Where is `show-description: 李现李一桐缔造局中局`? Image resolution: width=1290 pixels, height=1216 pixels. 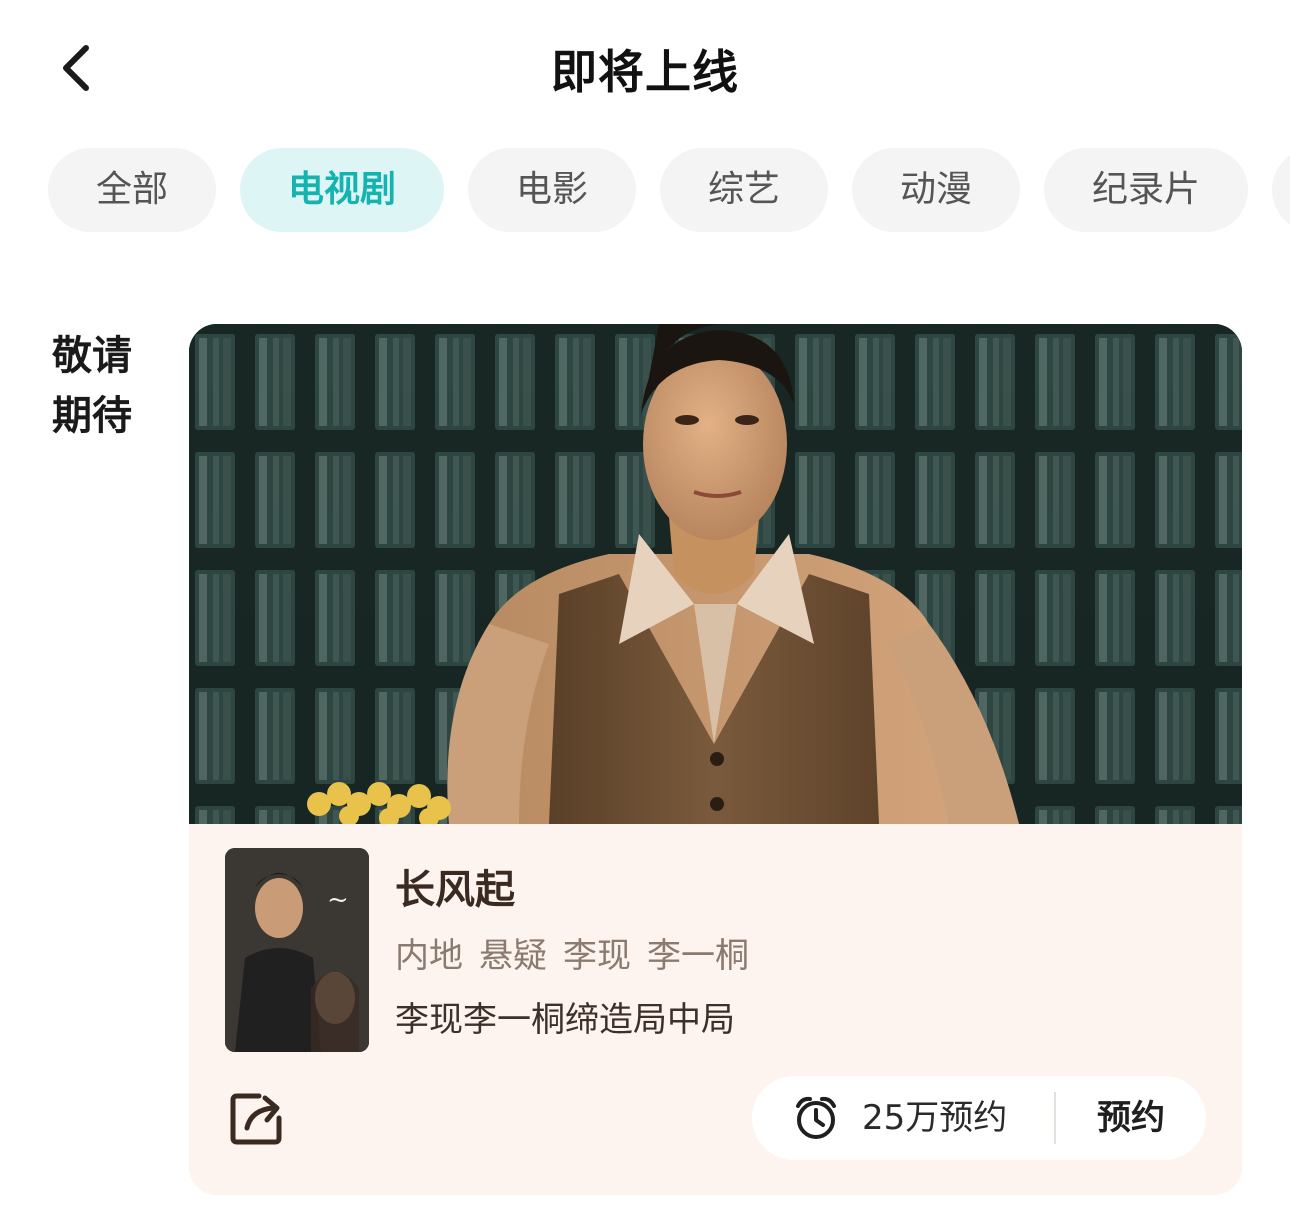
show-description: 李现李一桐缔造局中局 is located at coordinates (565, 1020).